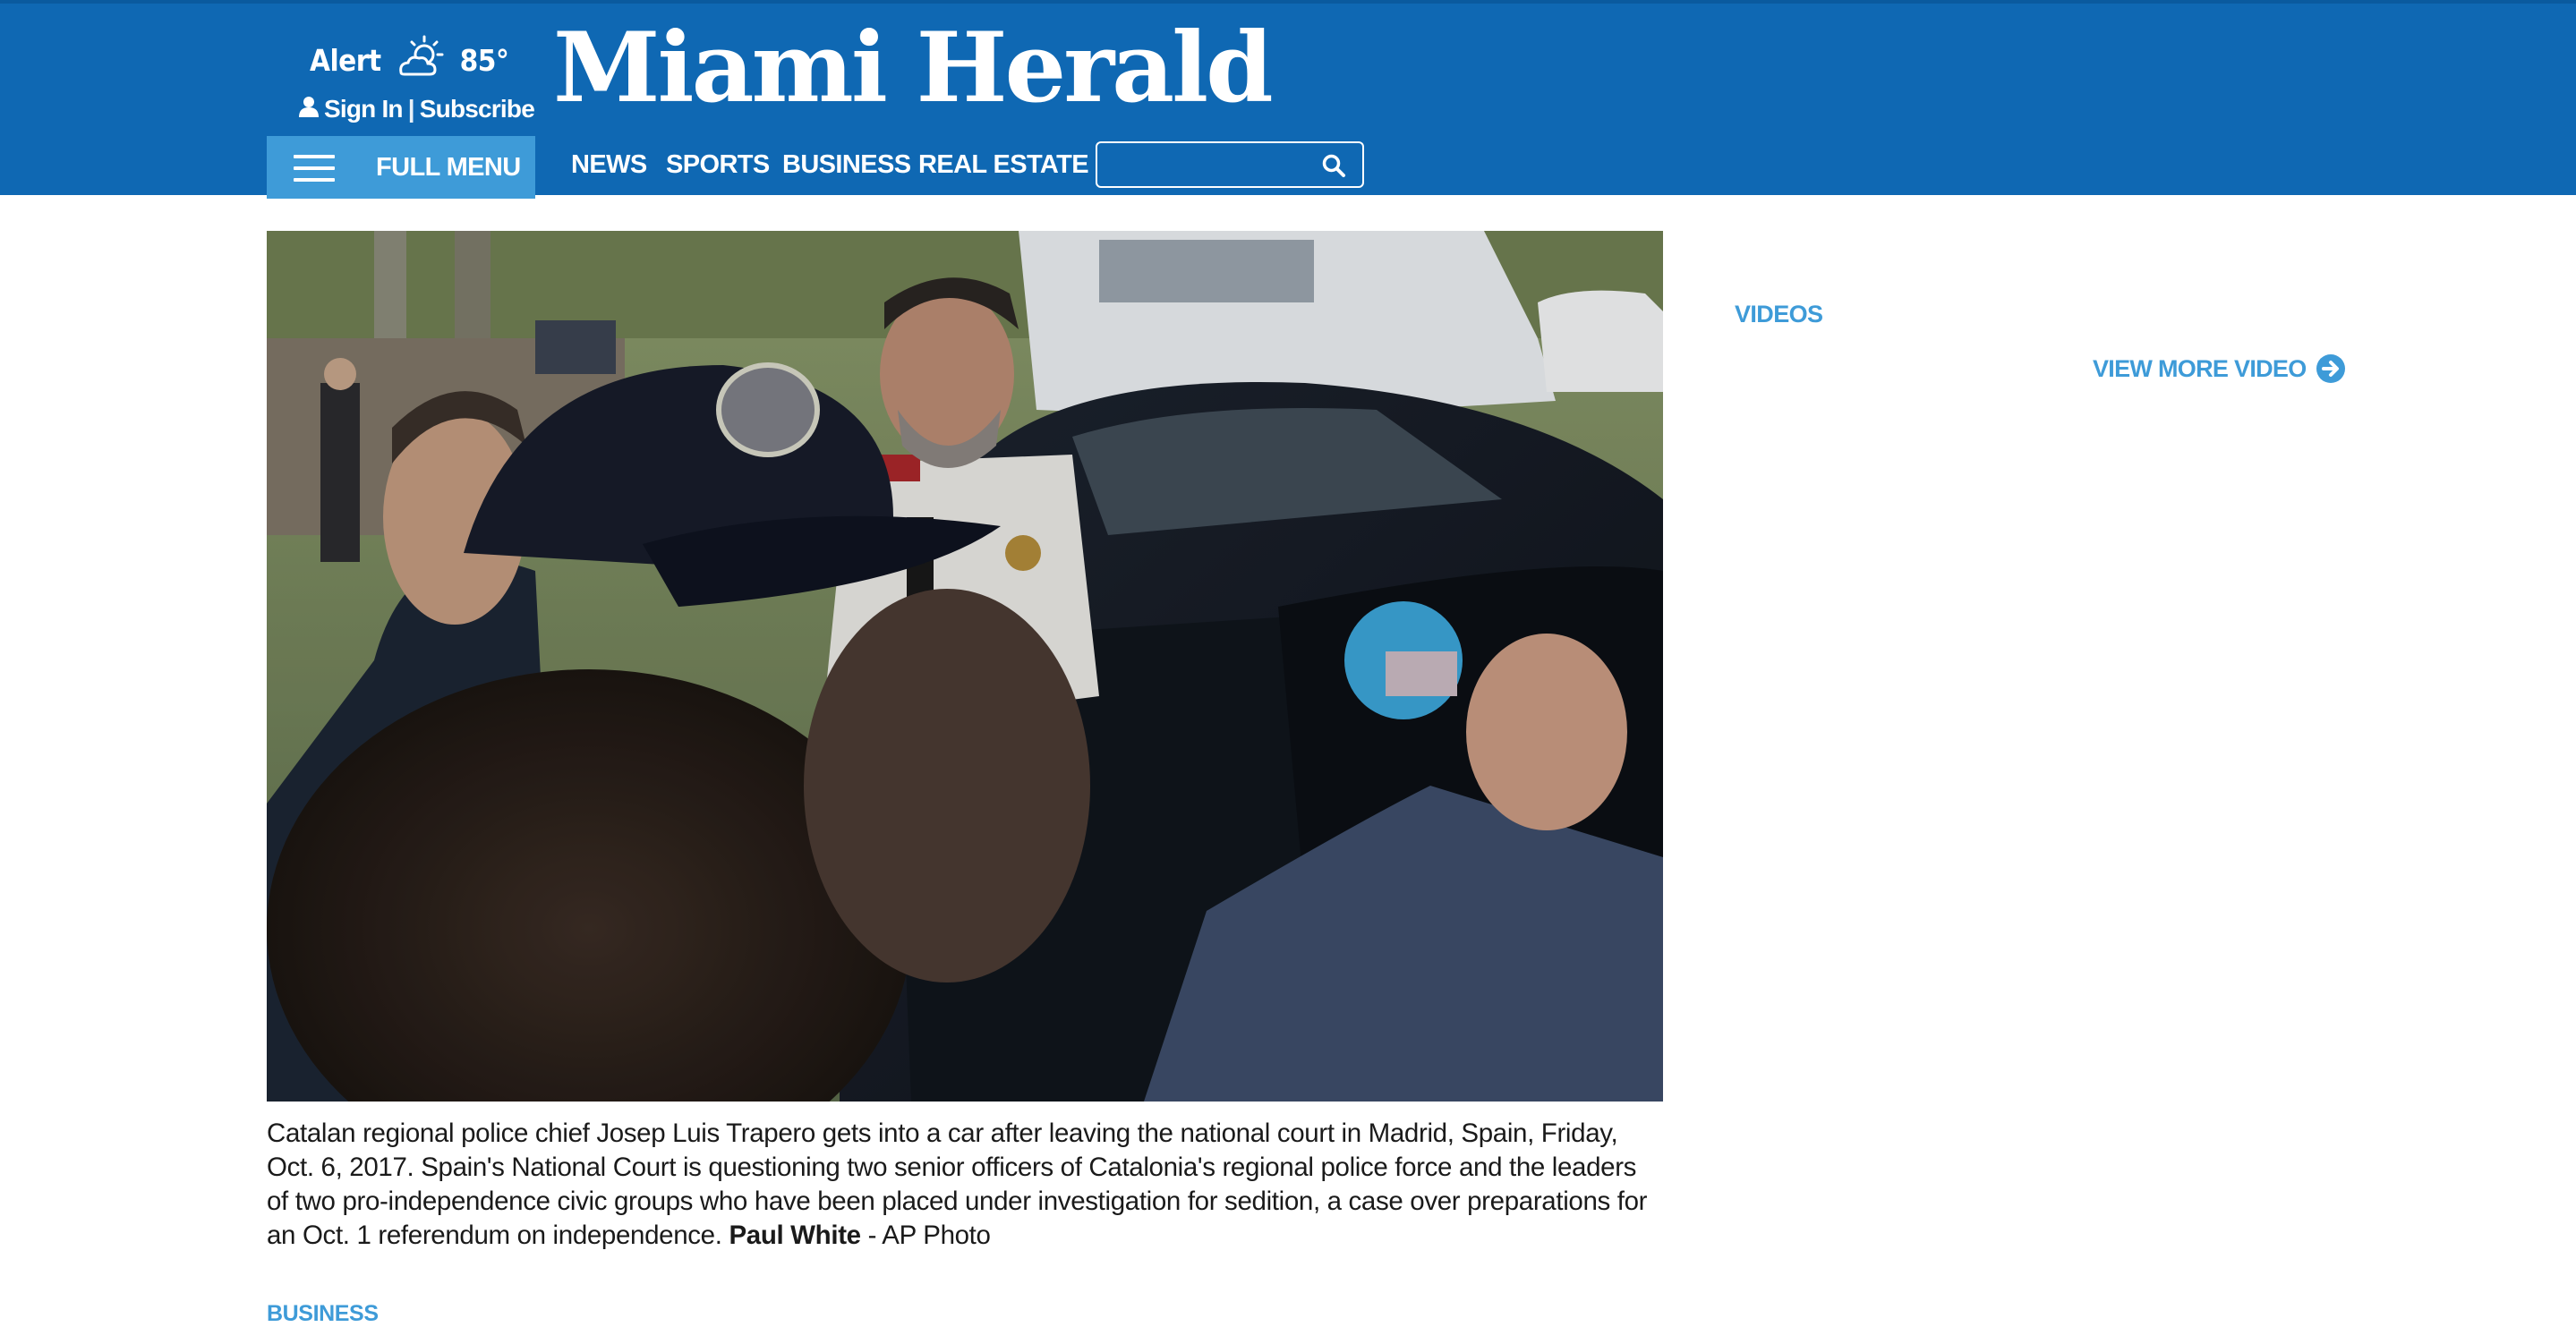 The height and width of the screenshot is (1327, 2576). I want to click on nav-link-news: NEWS, so click(609, 164).